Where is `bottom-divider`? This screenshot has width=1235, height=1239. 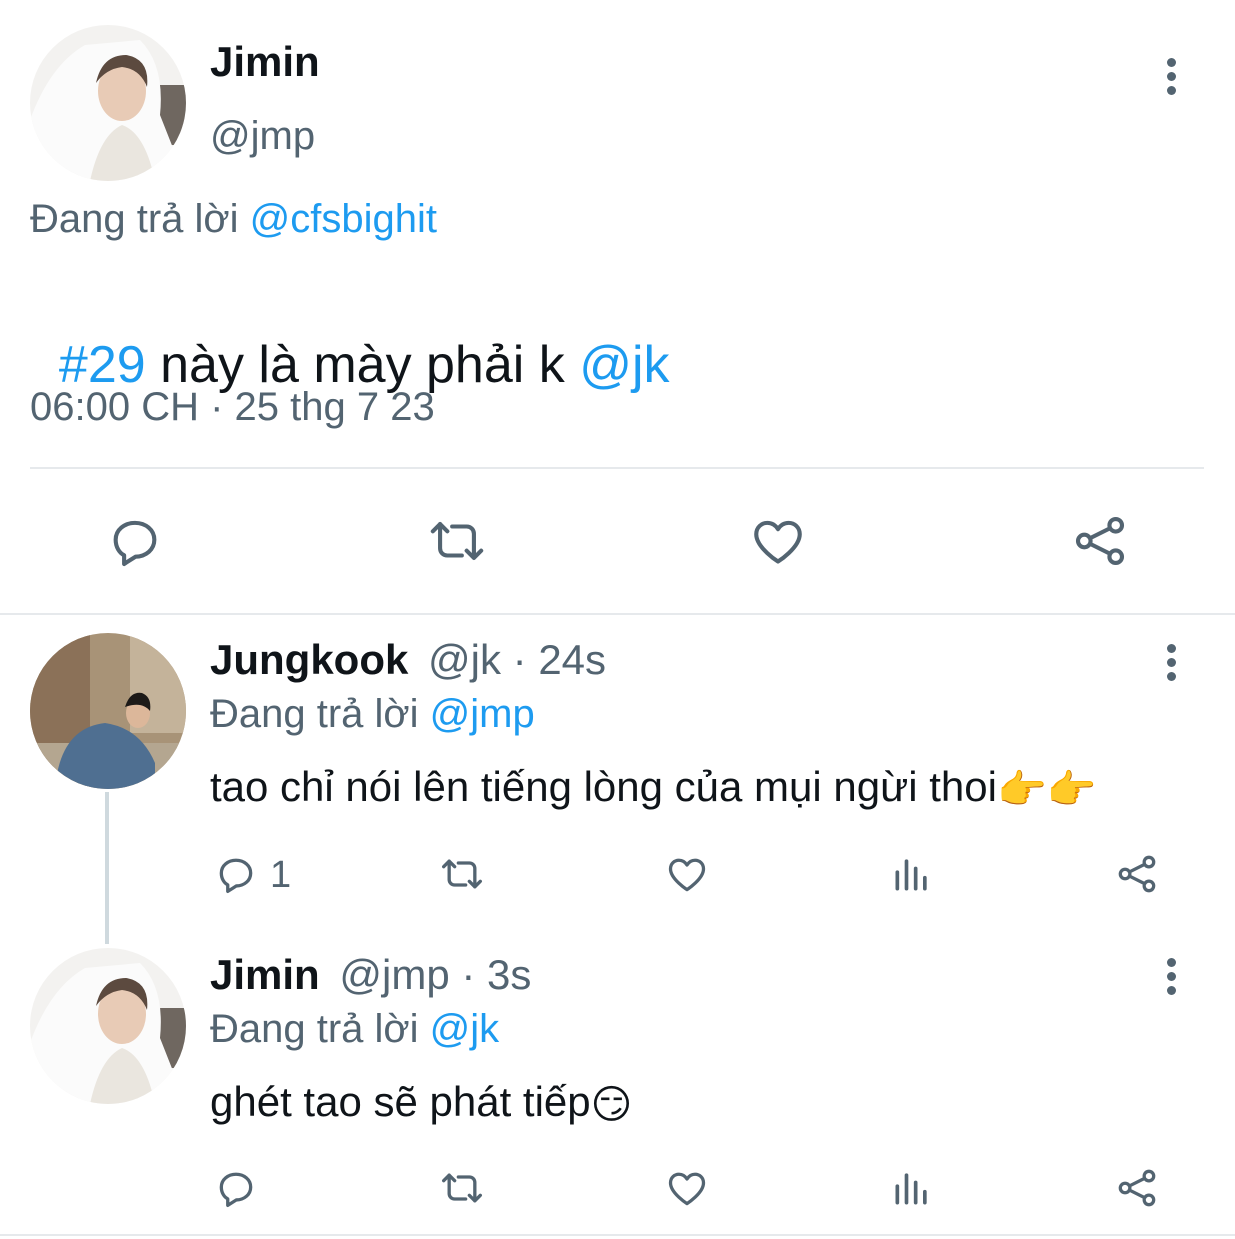 bottom-divider is located at coordinates (617, 1235).